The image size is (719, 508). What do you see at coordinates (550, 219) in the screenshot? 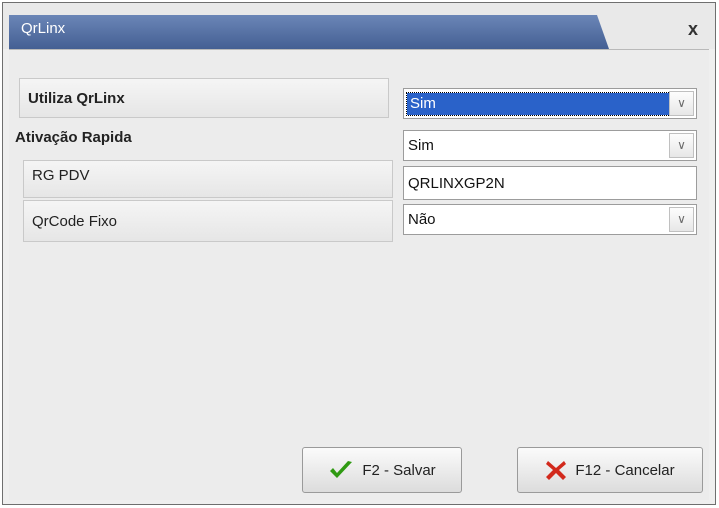
I see `select-qrcode-fixo: Não ∨` at bounding box center [550, 219].